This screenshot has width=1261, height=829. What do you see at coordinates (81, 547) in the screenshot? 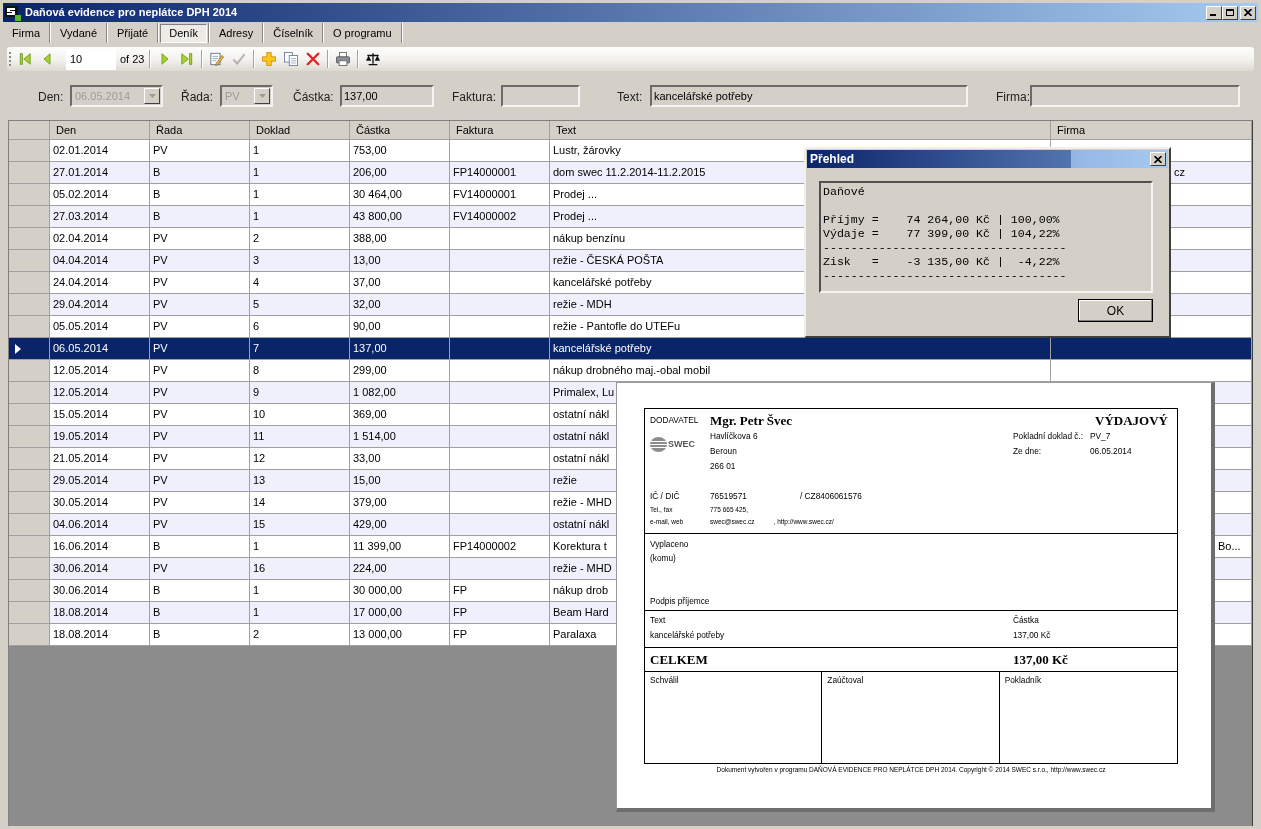
I see `table-cell-text: 16.06.2014` at bounding box center [81, 547].